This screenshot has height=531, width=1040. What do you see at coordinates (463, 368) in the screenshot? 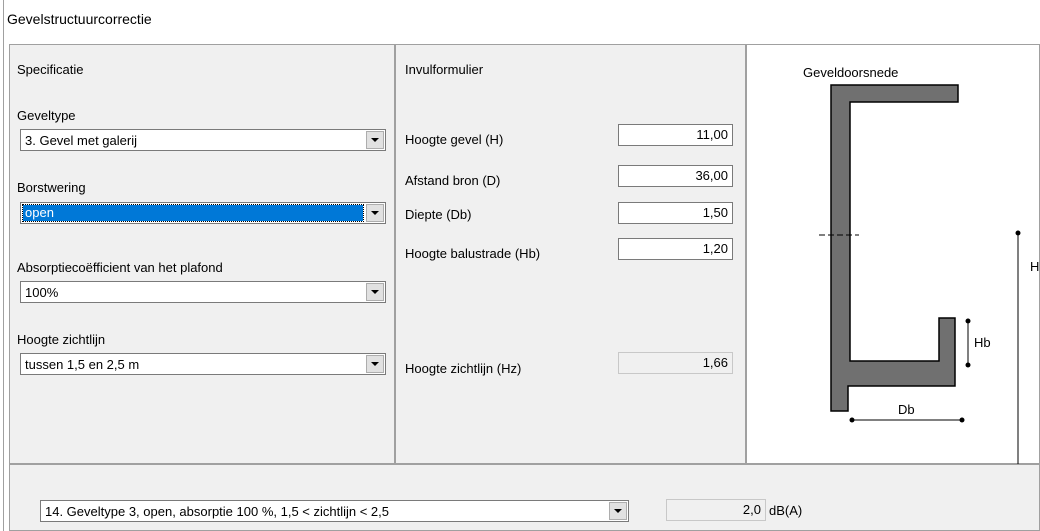
I see `hoogte-zichtlijn-label: Hoogte zichtlijn (Hz)` at bounding box center [463, 368].